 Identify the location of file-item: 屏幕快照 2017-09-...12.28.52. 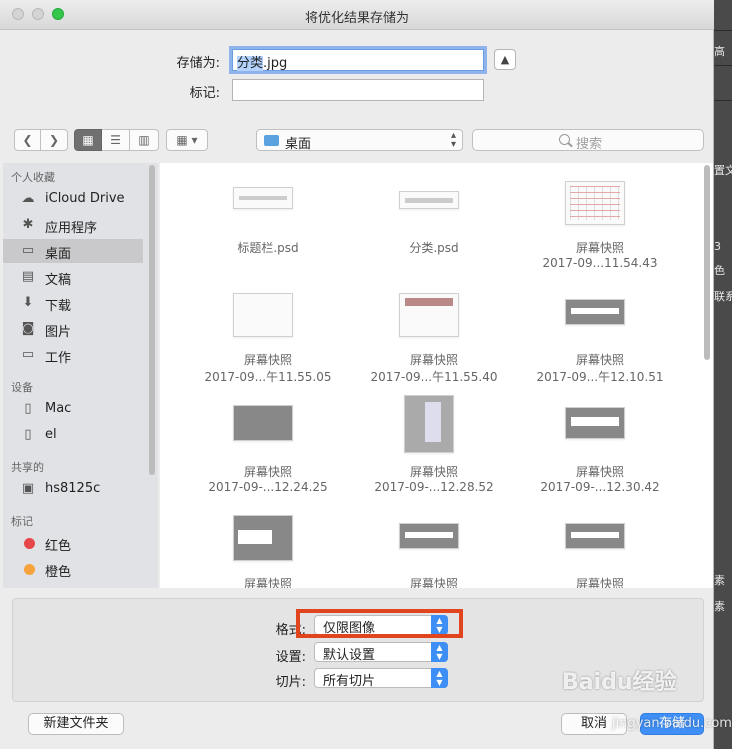
(434, 455).